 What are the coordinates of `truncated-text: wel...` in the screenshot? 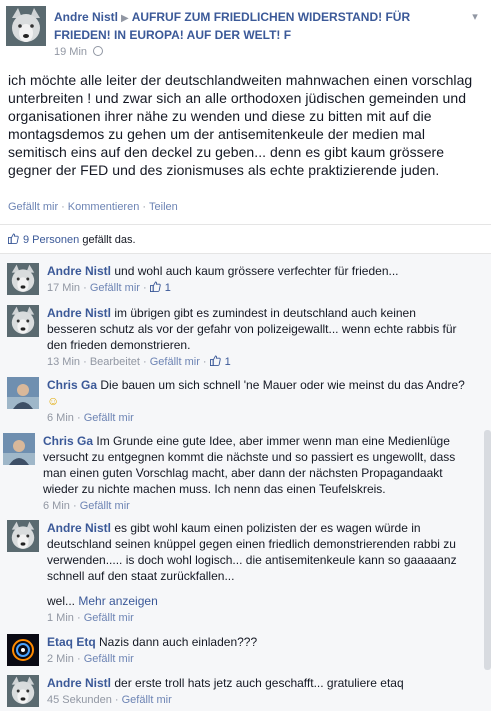 It's located at (61, 601).